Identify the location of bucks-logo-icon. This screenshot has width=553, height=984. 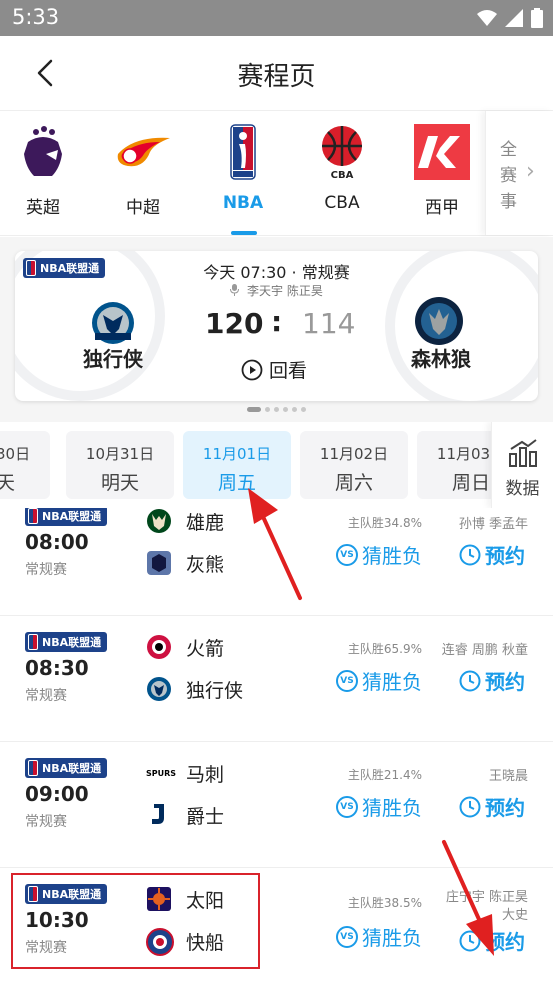
(159, 521).